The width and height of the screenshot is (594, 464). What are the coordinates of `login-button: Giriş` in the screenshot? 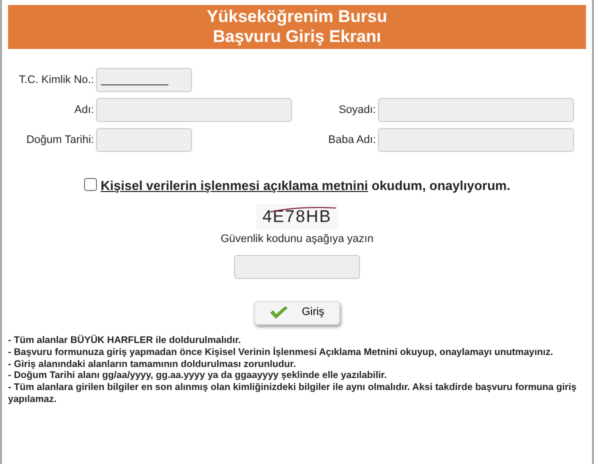 It's located at (297, 312).